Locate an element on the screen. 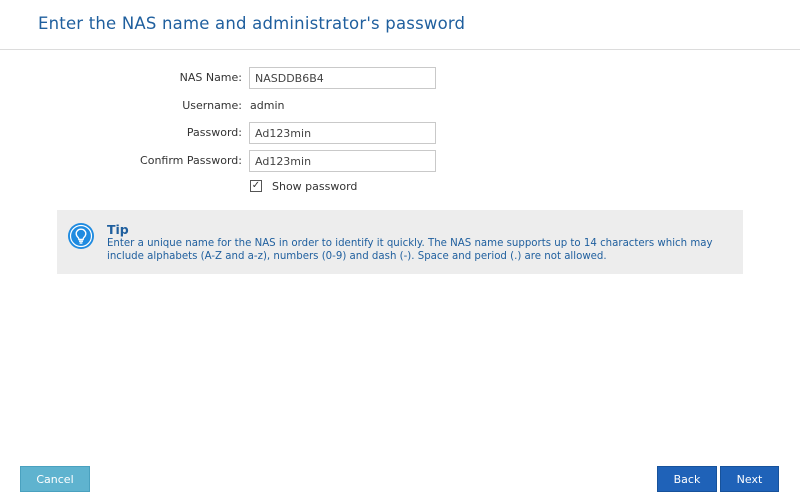  password-row: Password: is located at coordinates (400, 133).